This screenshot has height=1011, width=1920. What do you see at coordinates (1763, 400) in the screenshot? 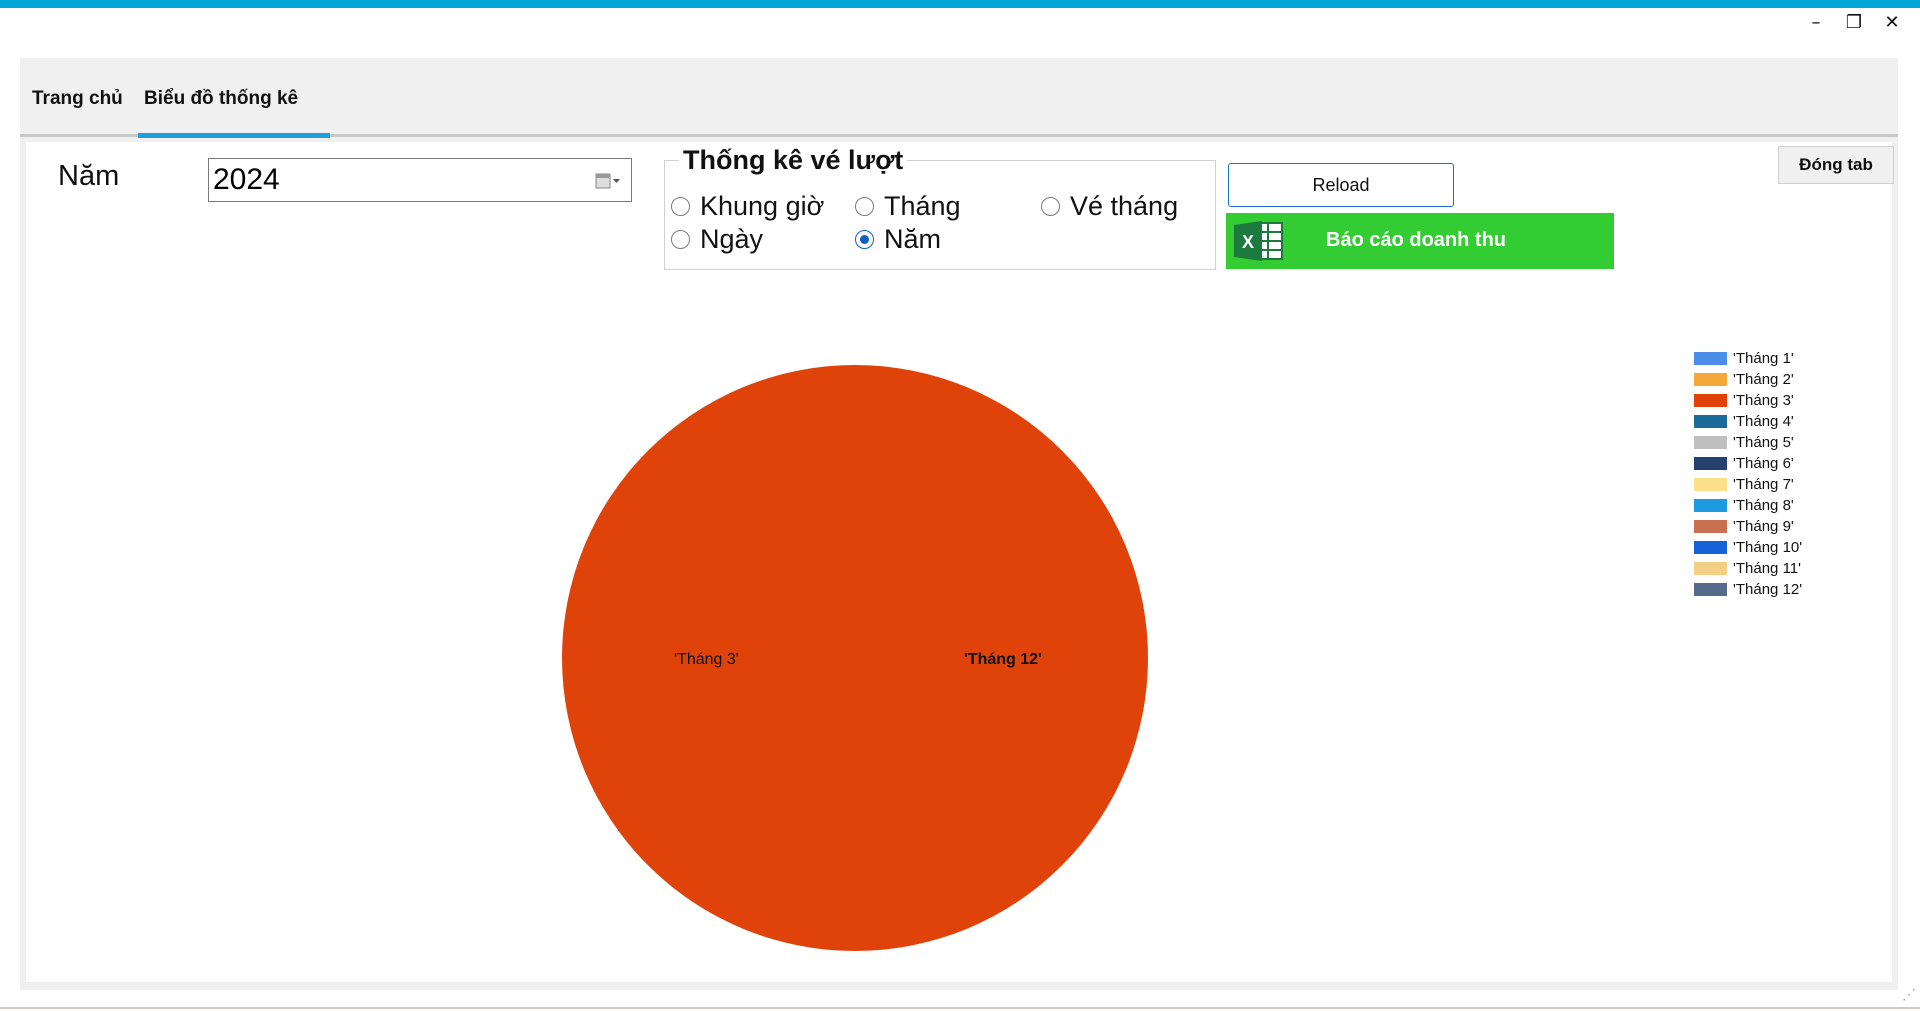
I see `legend-label: 'Tháng 3'` at bounding box center [1763, 400].